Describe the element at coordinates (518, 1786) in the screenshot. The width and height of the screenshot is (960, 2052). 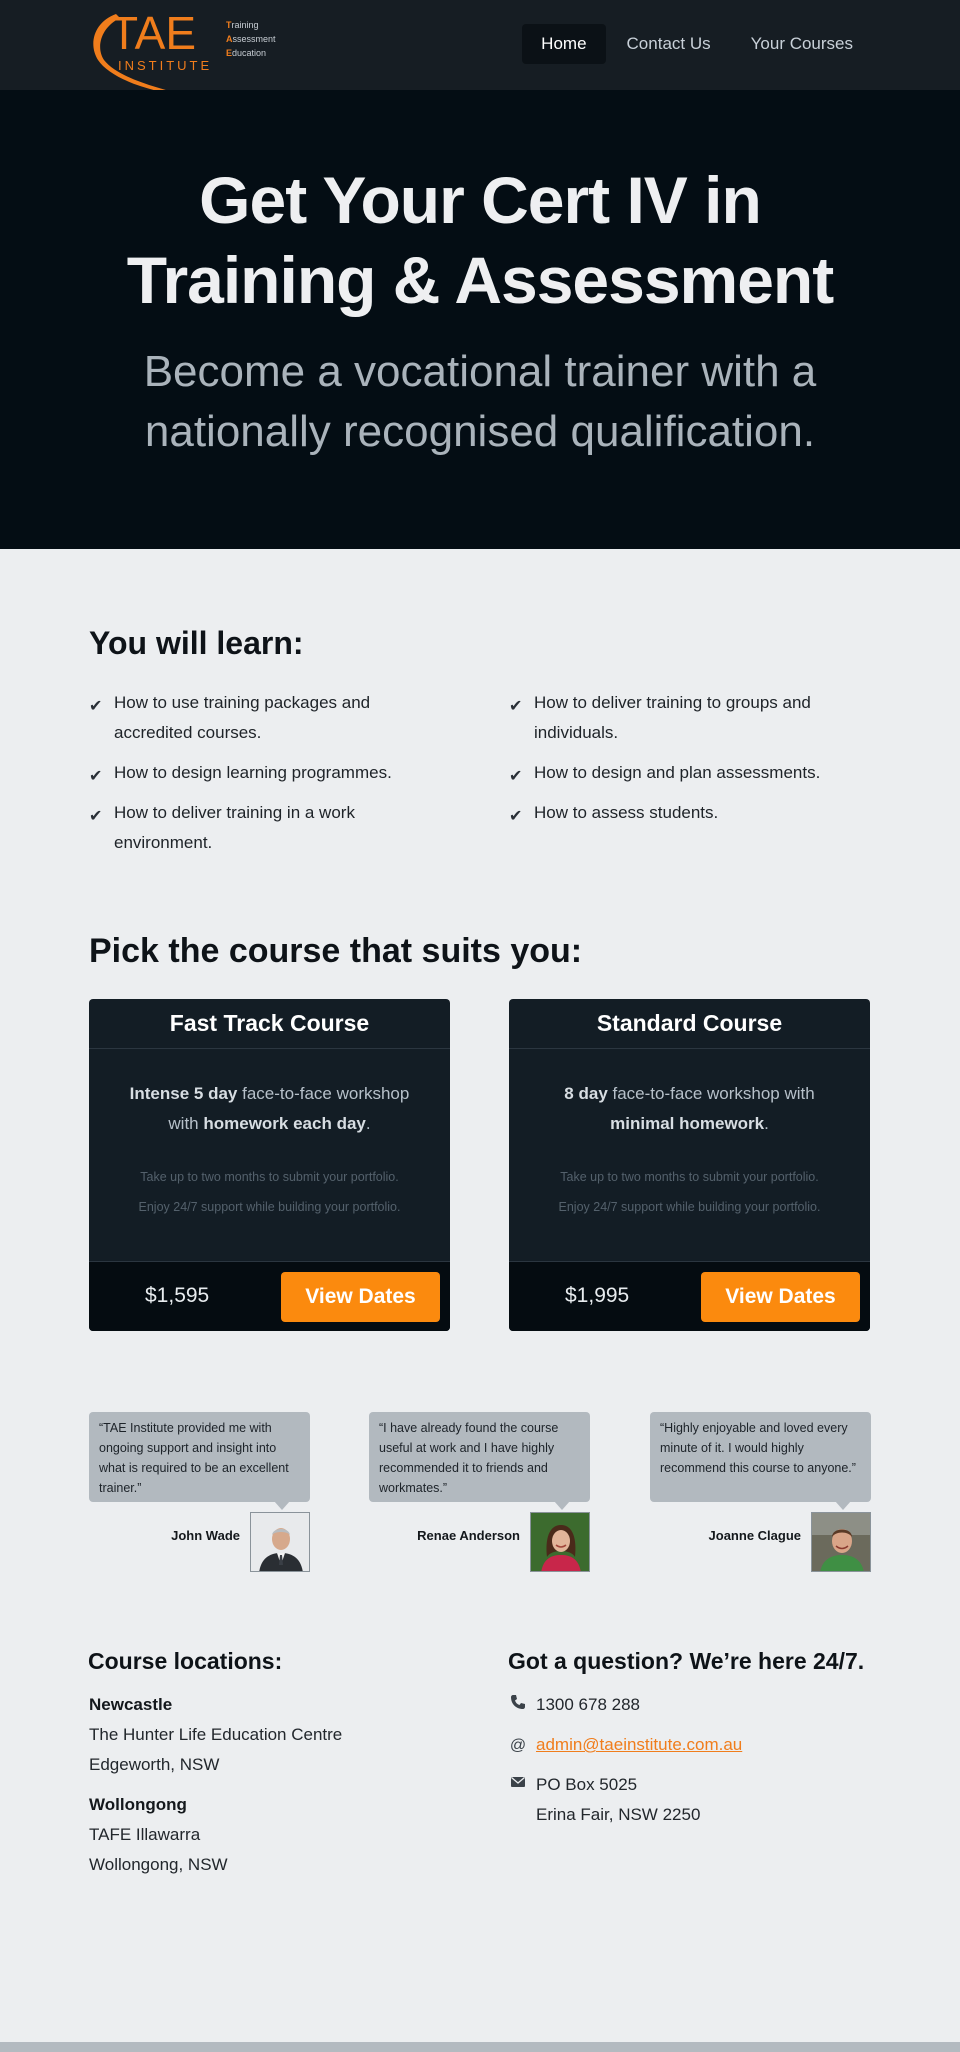
I see `envelope-icon` at that location.